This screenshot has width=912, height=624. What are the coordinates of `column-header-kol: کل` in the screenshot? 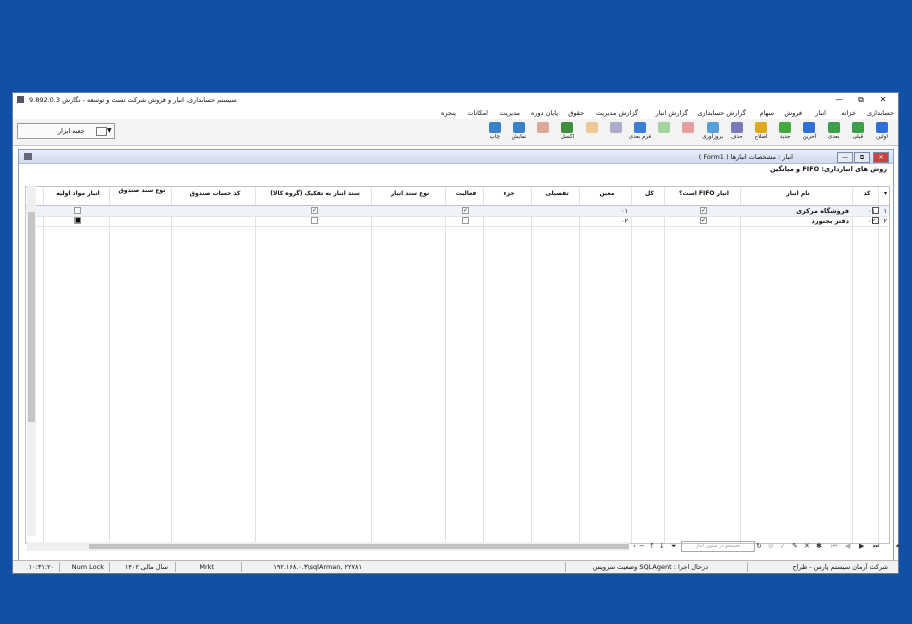 It's located at (649, 194).